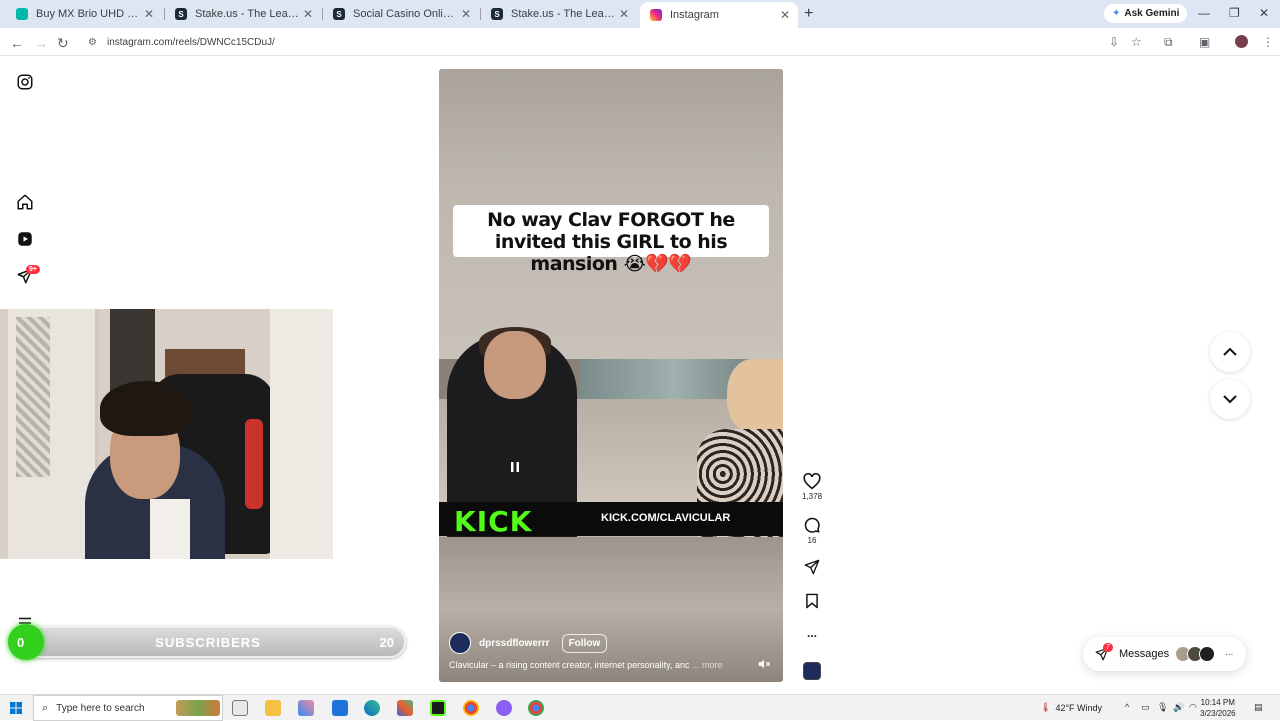  What do you see at coordinates (1145, 707) in the screenshot?
I see `camera-icon: ▭` at bounding box center [1145, 707].